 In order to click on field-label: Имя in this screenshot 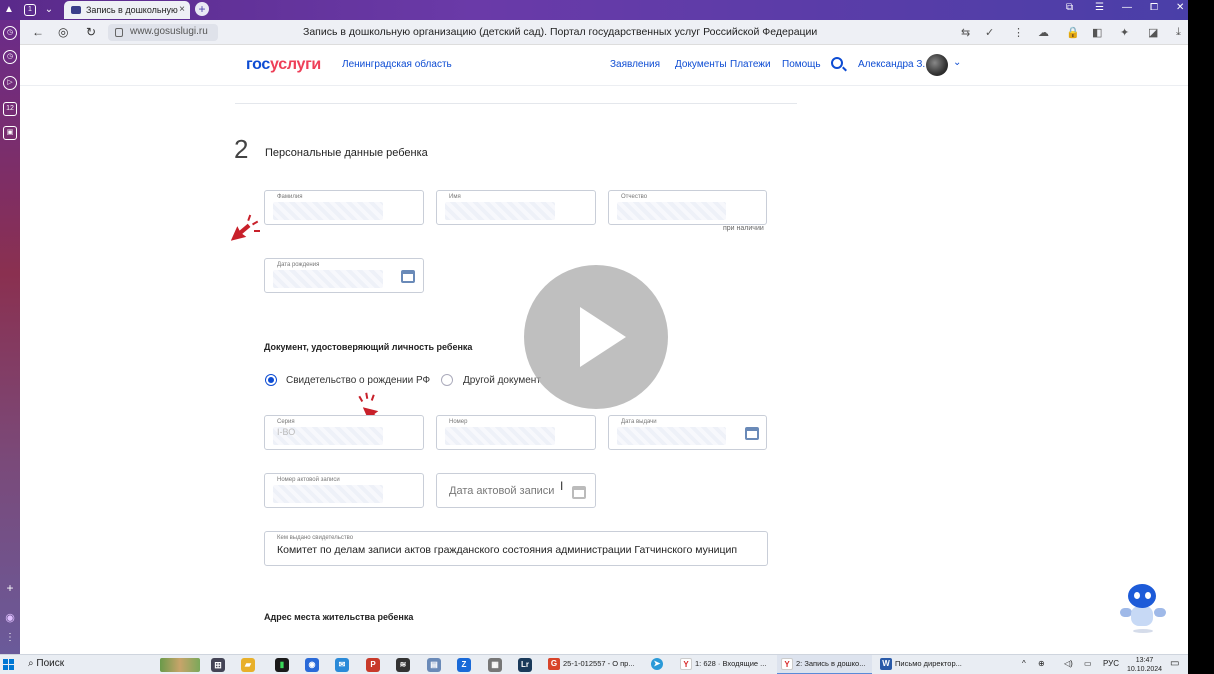, I will do `click(455, 197)`.